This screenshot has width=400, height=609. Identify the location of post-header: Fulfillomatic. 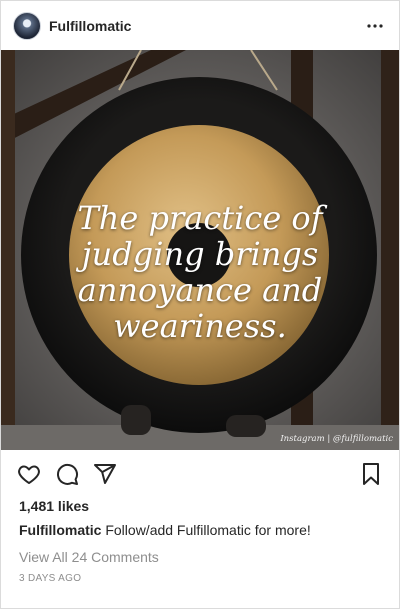
(200, 25).